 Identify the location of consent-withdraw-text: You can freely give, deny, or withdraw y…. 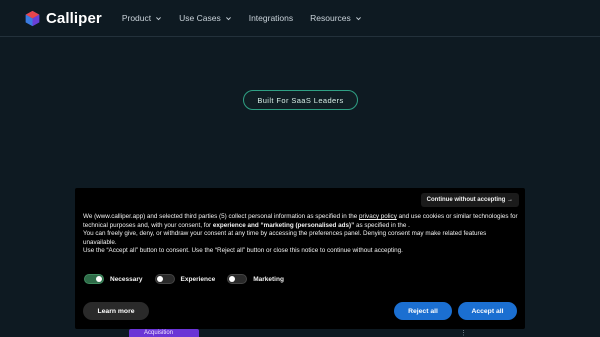
(285, 238).